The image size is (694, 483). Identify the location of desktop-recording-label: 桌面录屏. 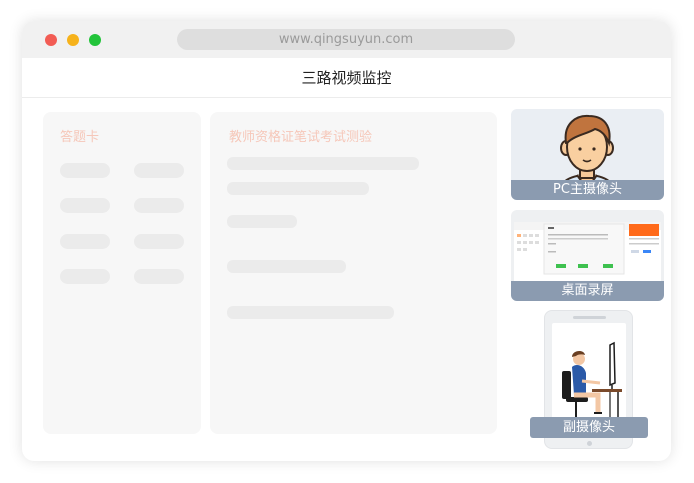
(587, 291).